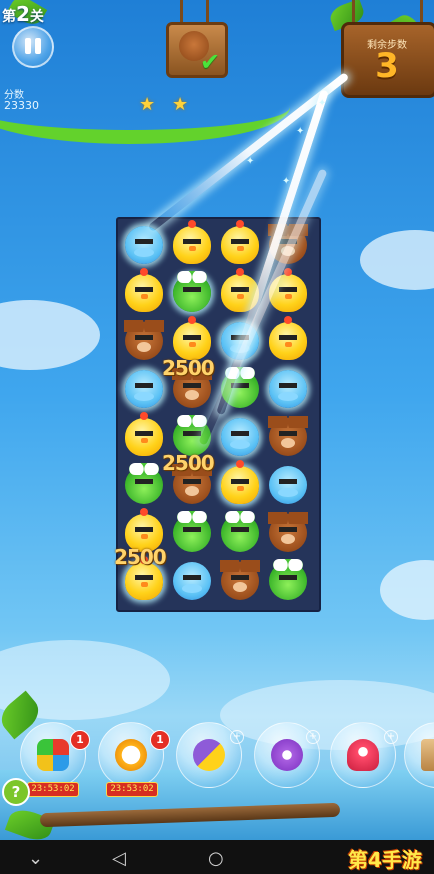 This screenshot has height=874, width=434. What do you see at coordinates (38, 46) in the screenshot?
I see `pause-icon` at bounding box center [38, 46].